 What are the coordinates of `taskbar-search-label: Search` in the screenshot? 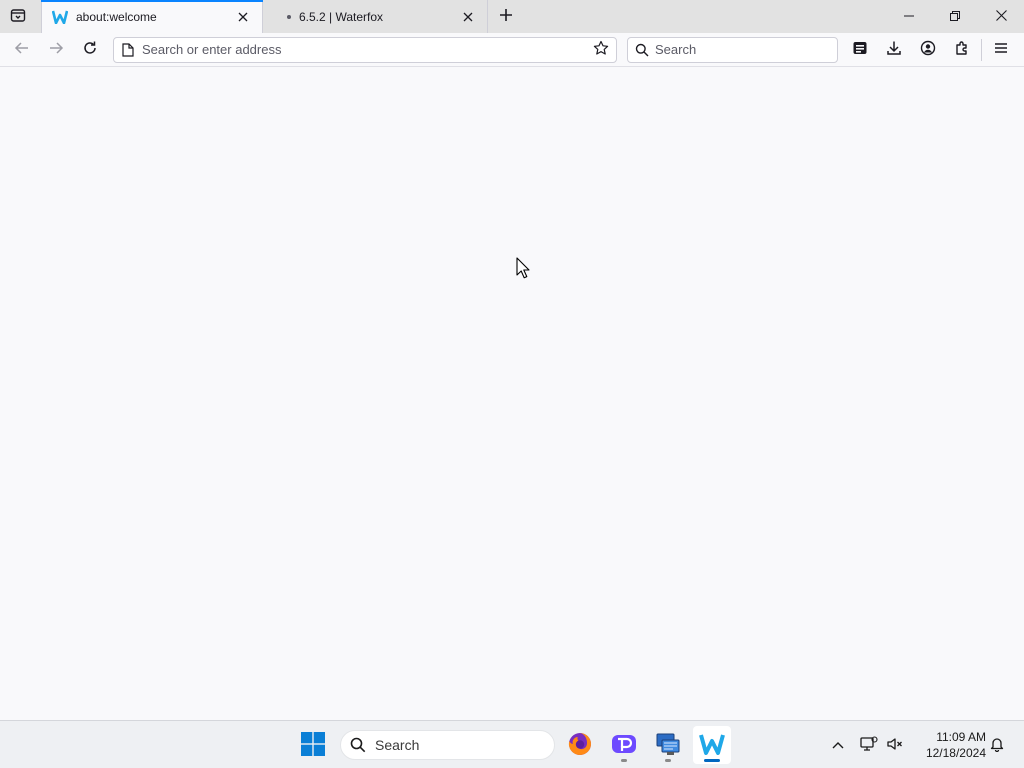 It's located at (397, 745).